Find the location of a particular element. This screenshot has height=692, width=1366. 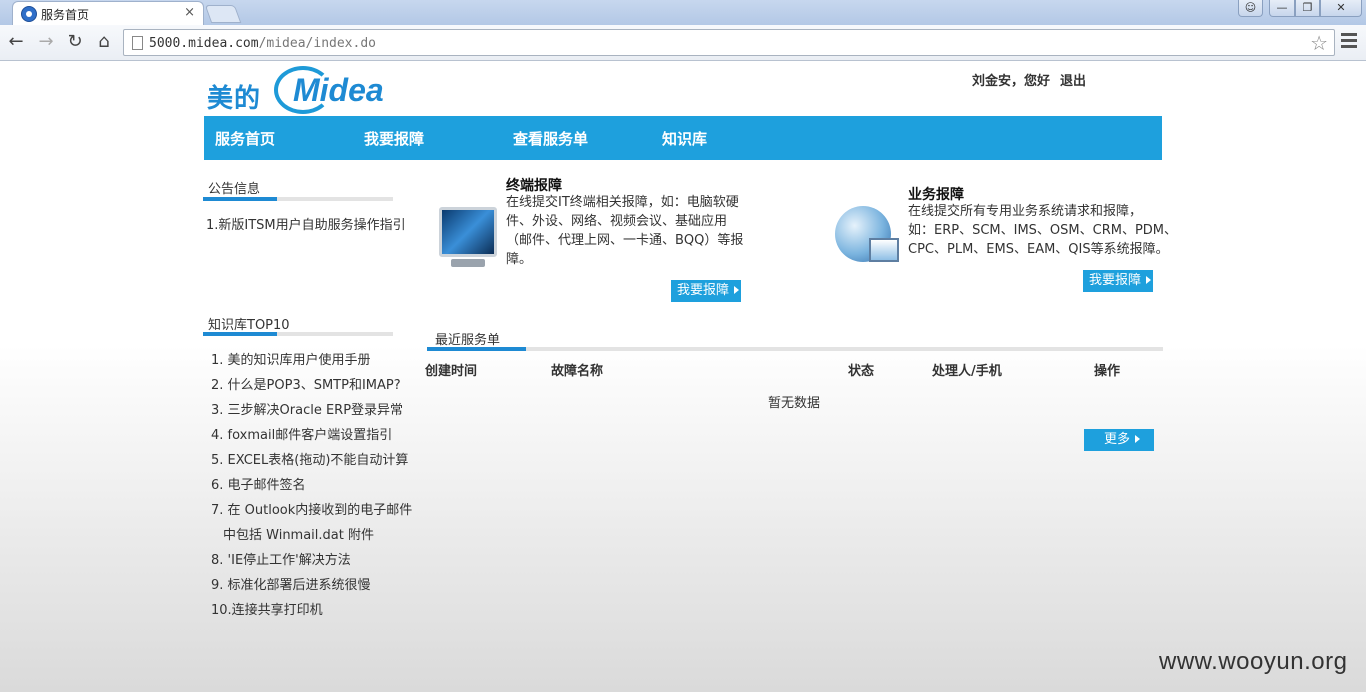

kb-item: 1. 美的知识库用户使用手册 is located at coordinates (311, 360).